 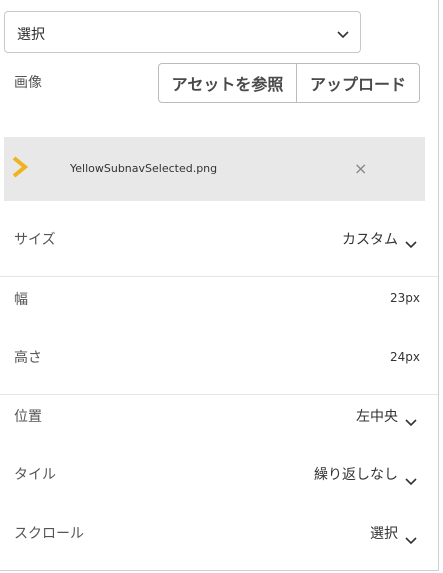 What do you see at coordinates (405, 298) in the screenshot?
I see `width-value: 23px` at bounding box center [405, 298].